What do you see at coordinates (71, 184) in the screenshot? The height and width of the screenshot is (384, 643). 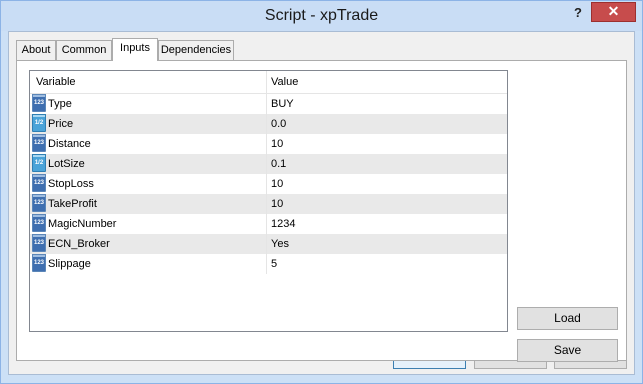 I see `variable-name: StopLoss` at bounding box center [71, 184].